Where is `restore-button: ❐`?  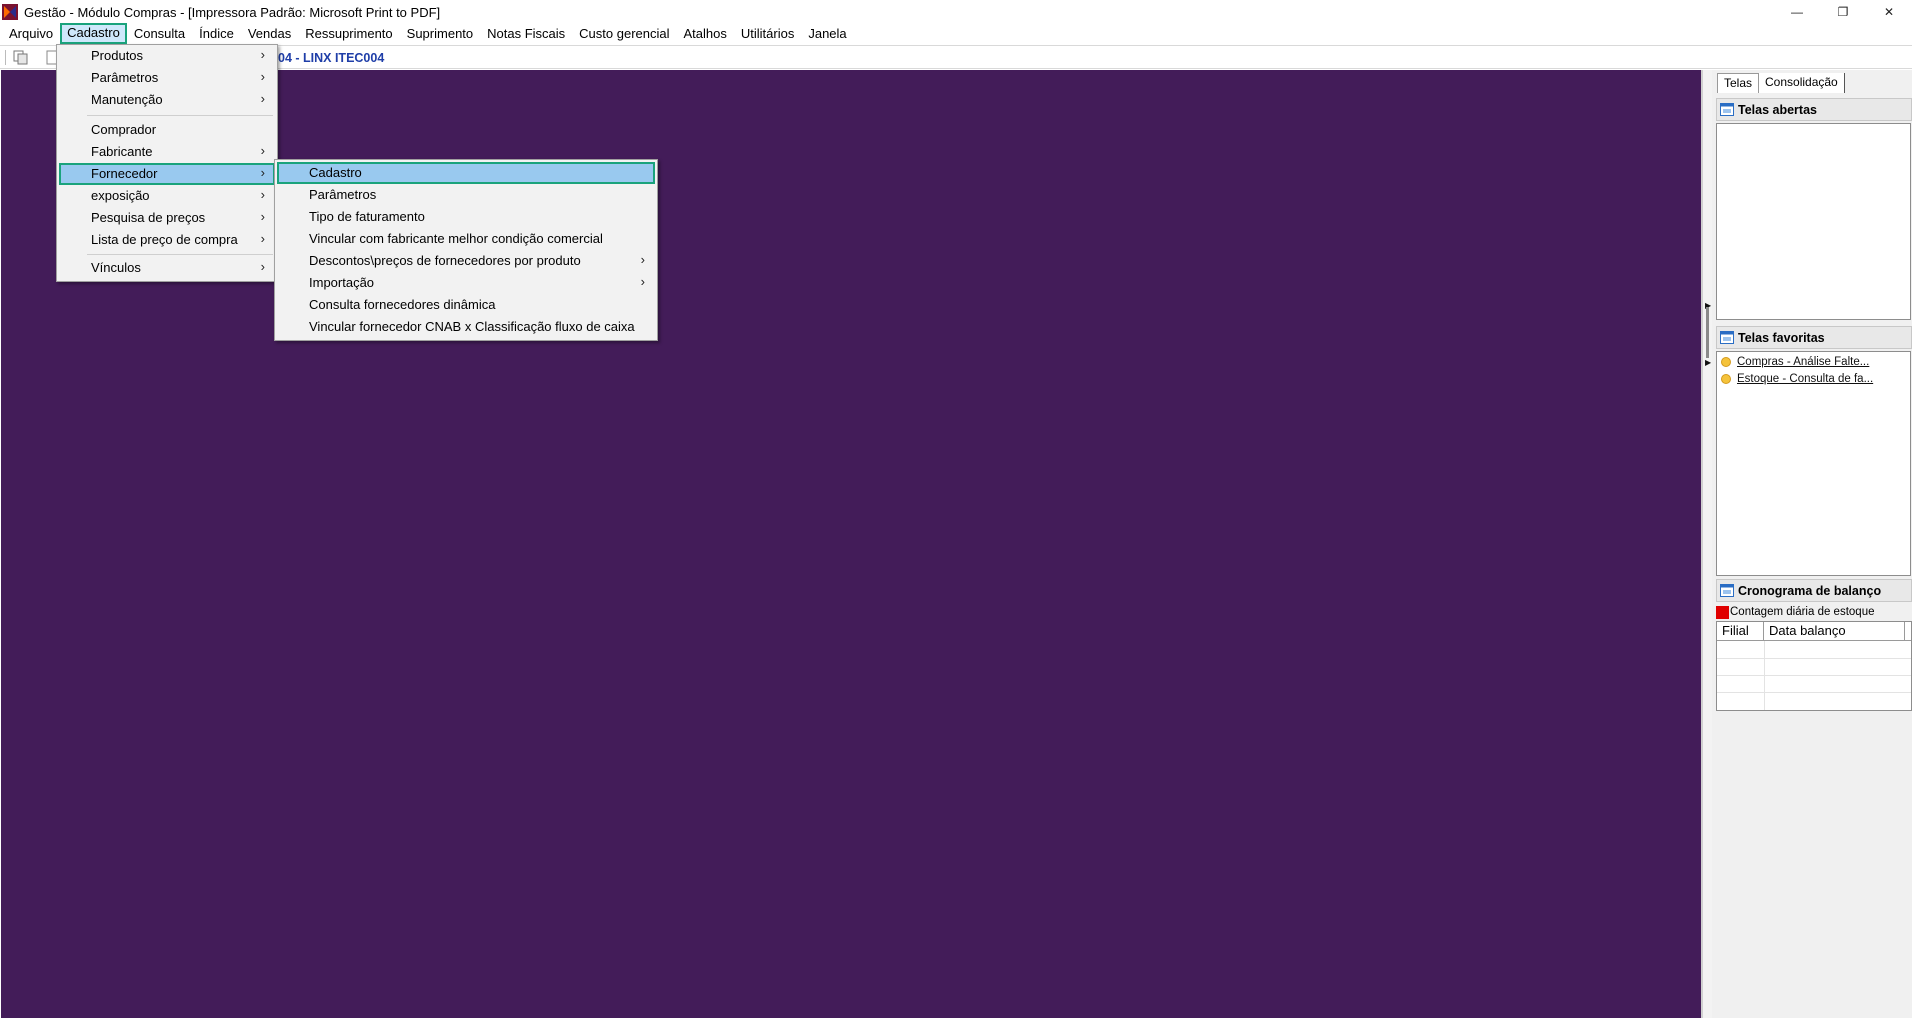 restore-button: ❐ is located at coordinates (1843, 12).